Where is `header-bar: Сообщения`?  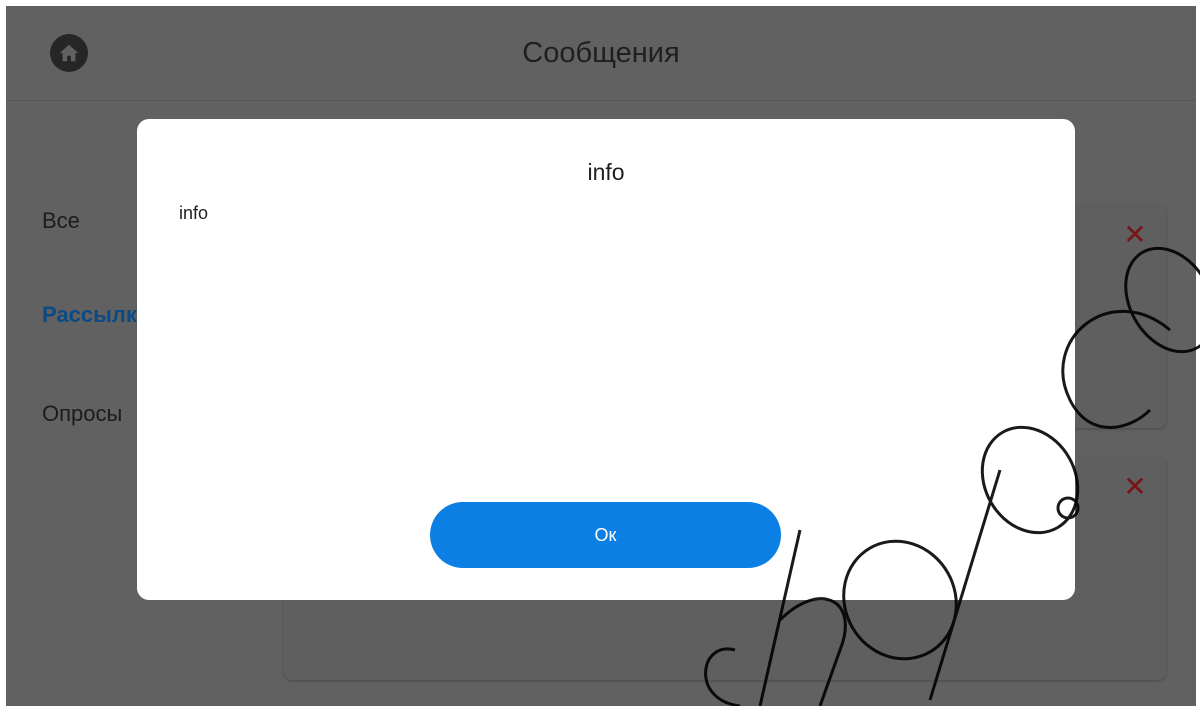
header-bar: Сообщения is located at coordinates (601, 53).